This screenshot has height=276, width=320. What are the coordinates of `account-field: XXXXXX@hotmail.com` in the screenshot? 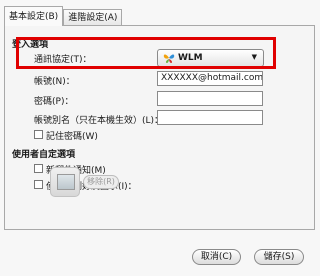 It's located at (210, 78).